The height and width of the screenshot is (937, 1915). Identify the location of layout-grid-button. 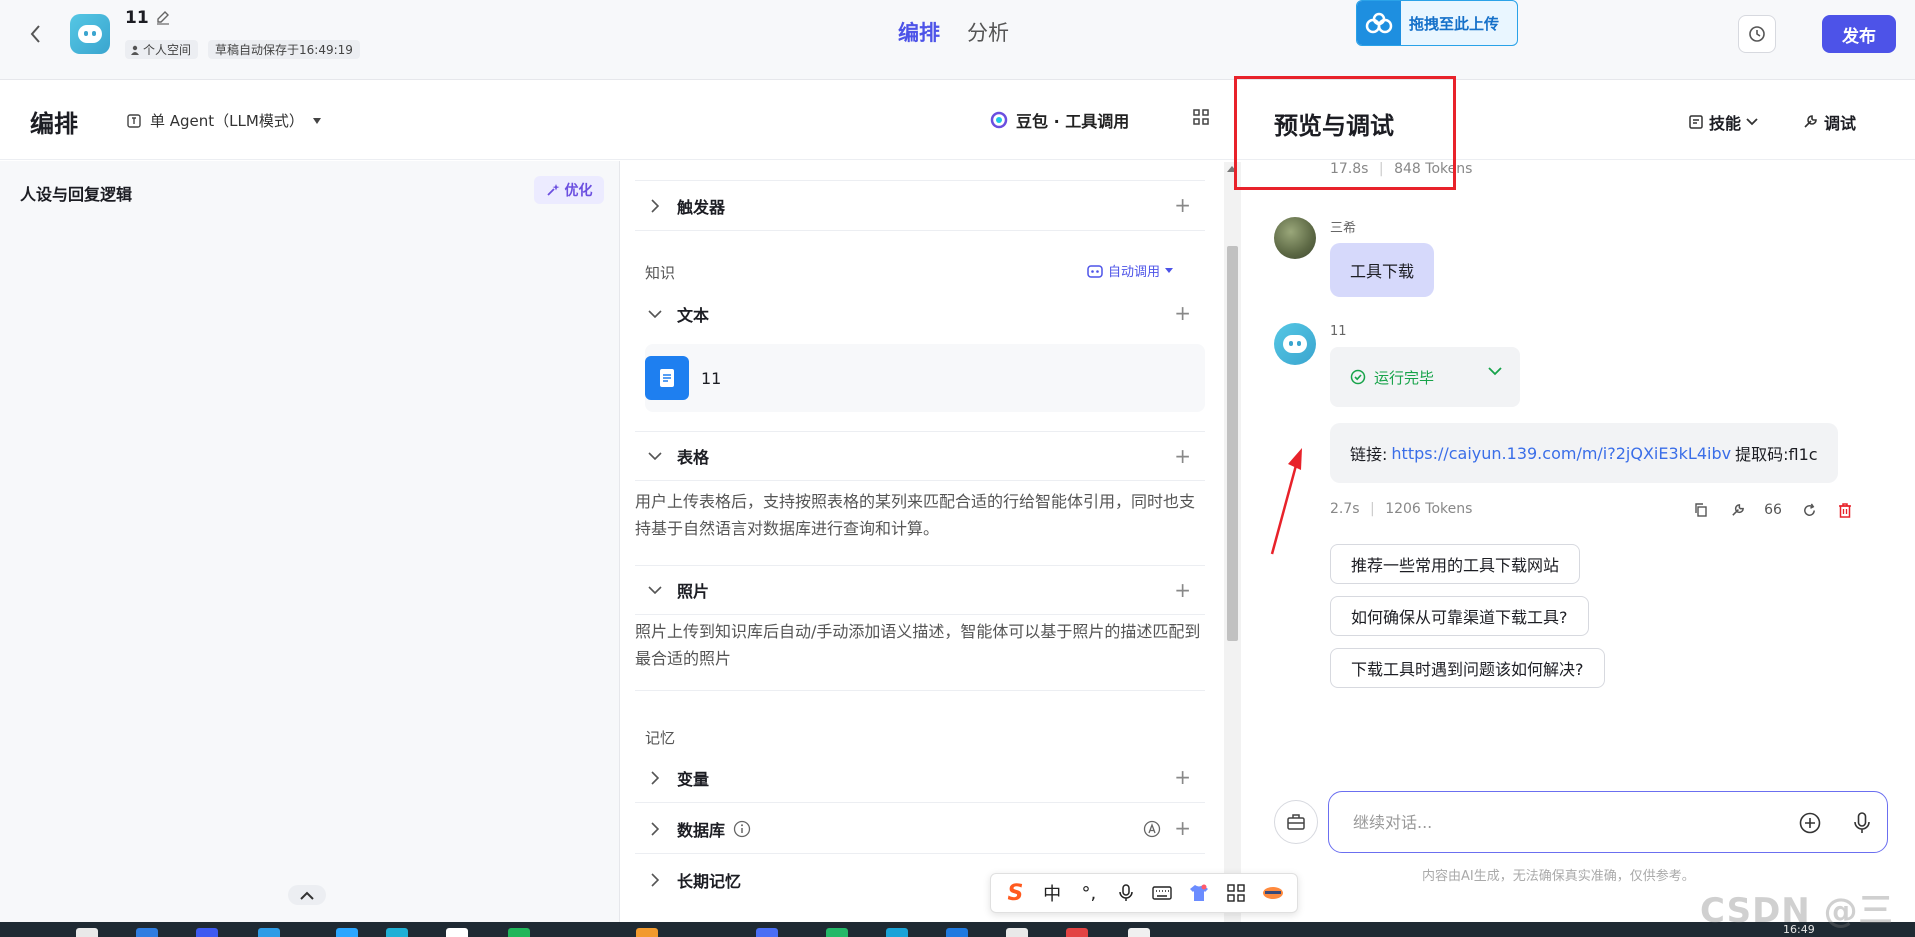
(1203, 119).